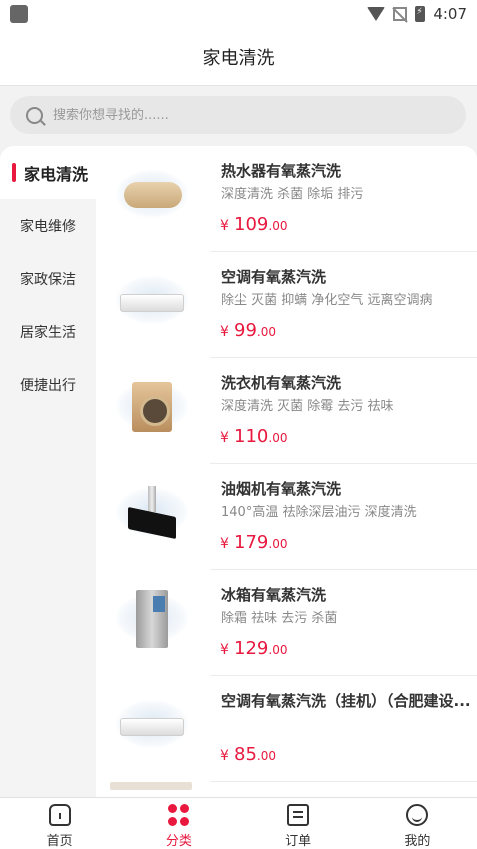 The width and height of the screenshot is (477, 849). I want to click on tab-orders: 订单, so click(298, 823).